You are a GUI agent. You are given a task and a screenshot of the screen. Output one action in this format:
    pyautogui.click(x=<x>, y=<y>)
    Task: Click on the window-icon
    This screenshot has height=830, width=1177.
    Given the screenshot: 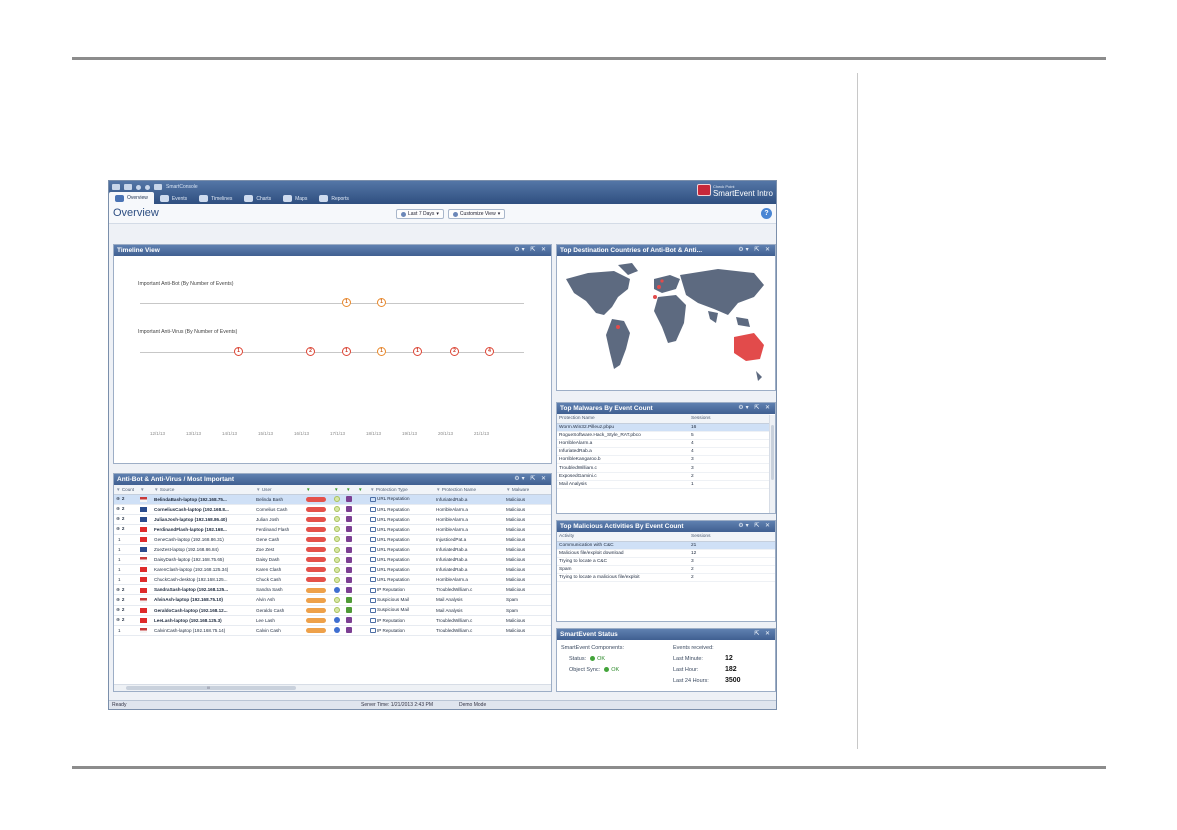 What is the action you would take?
    pyautogui.click(x=158, y=187)
    